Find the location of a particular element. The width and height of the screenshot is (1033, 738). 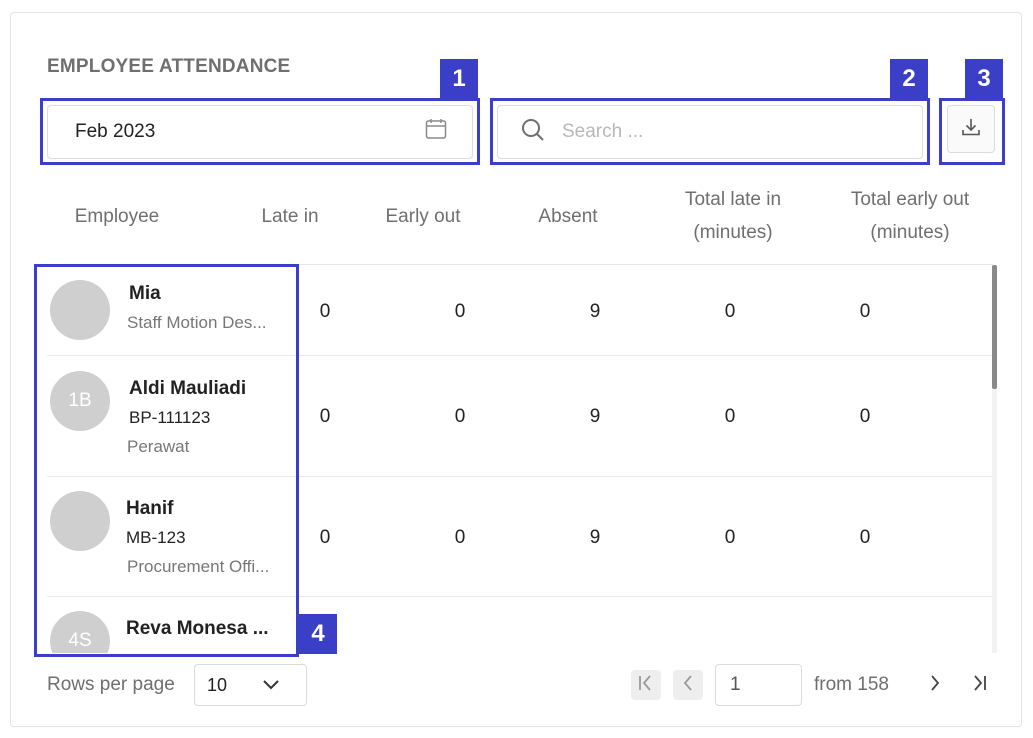

page-title: EMPLOYEE ATTENDANCE is located at coordinates (169, 66).